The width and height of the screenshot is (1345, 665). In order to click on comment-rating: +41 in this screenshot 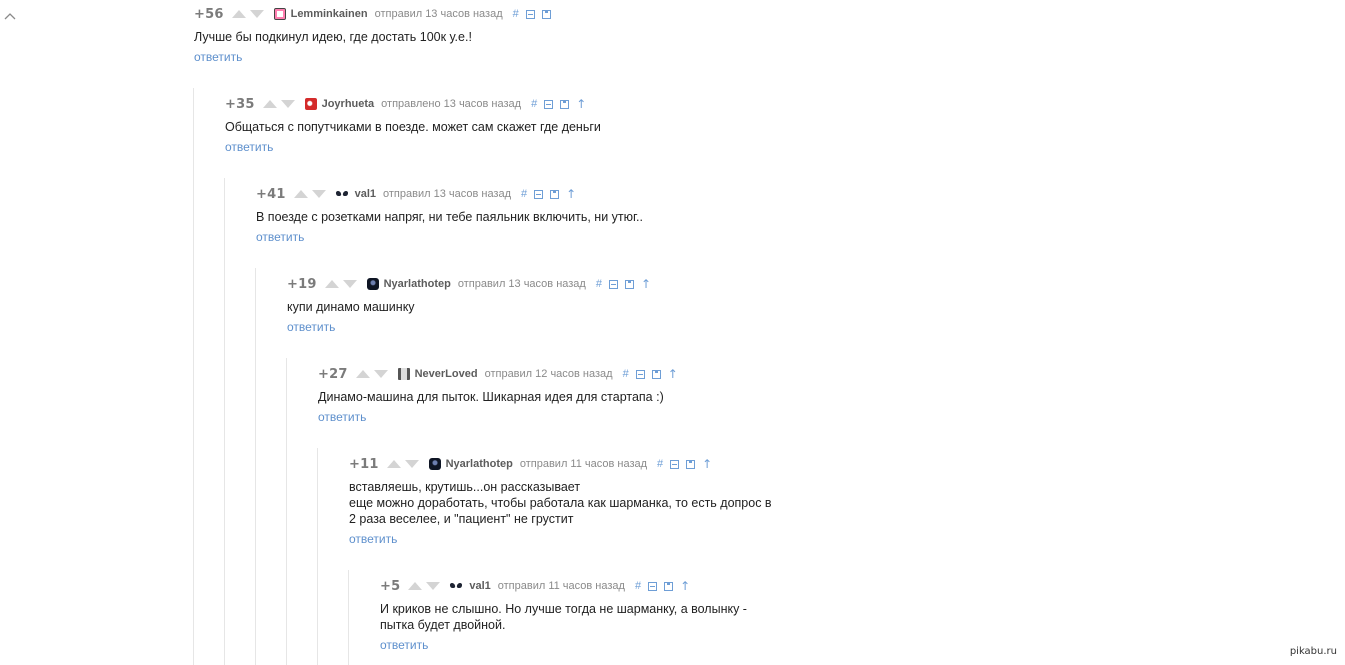, I will do `click(271, 194)`.